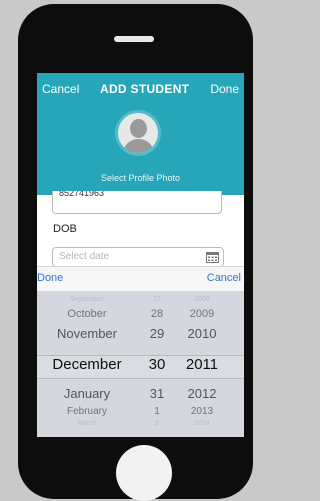 Image resolution: width=320 pixels, height=501 pixels. I want to click on home-button, so click(144, 473).